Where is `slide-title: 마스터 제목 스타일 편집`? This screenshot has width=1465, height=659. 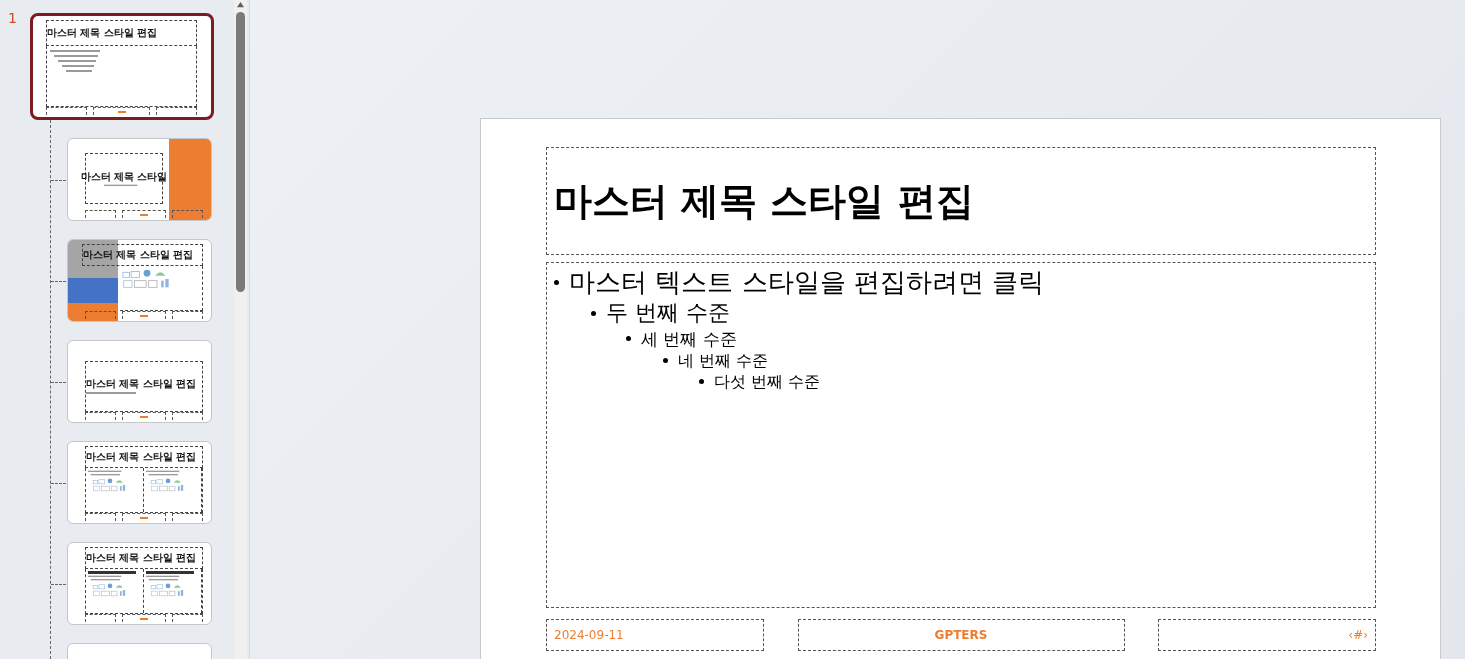
slide-title: 마스터 제목 스타일 편집 is located at coordinates (764, 201).